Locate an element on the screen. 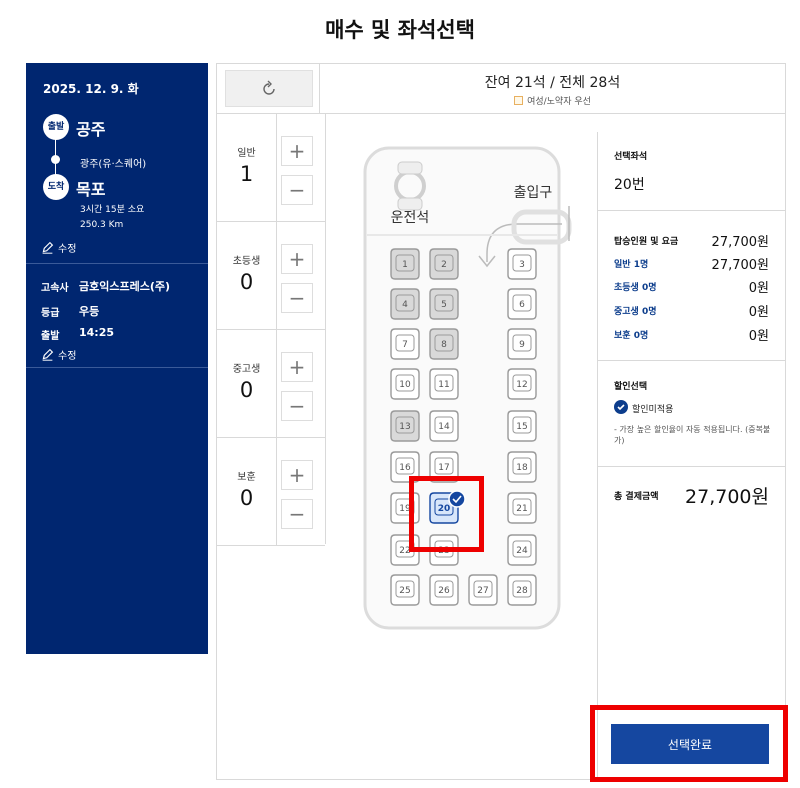 This screenshot has width=800, height=788. seat-8: 8 is located at coordinates (444, 344).